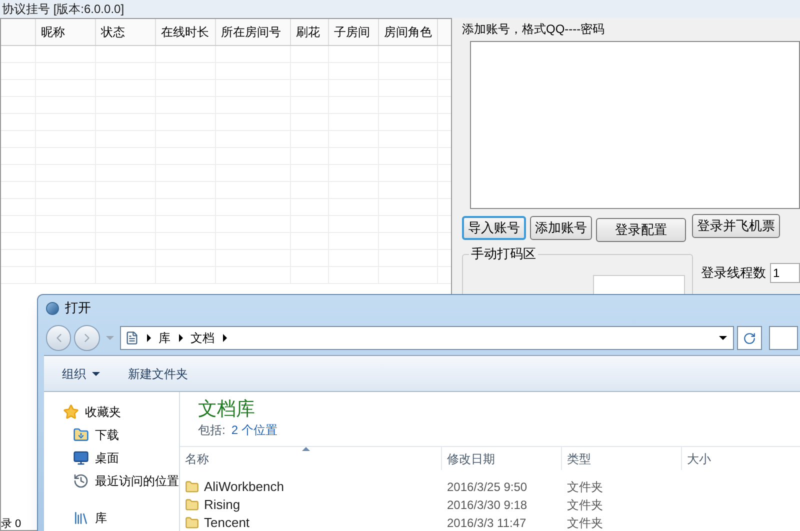 The width and height of the screenshot is (800, 531). What do you see at coordinates (202, 338) in the screenshot?
I see `breadcrumb-item: 文档` at bounding box center [202, 338].